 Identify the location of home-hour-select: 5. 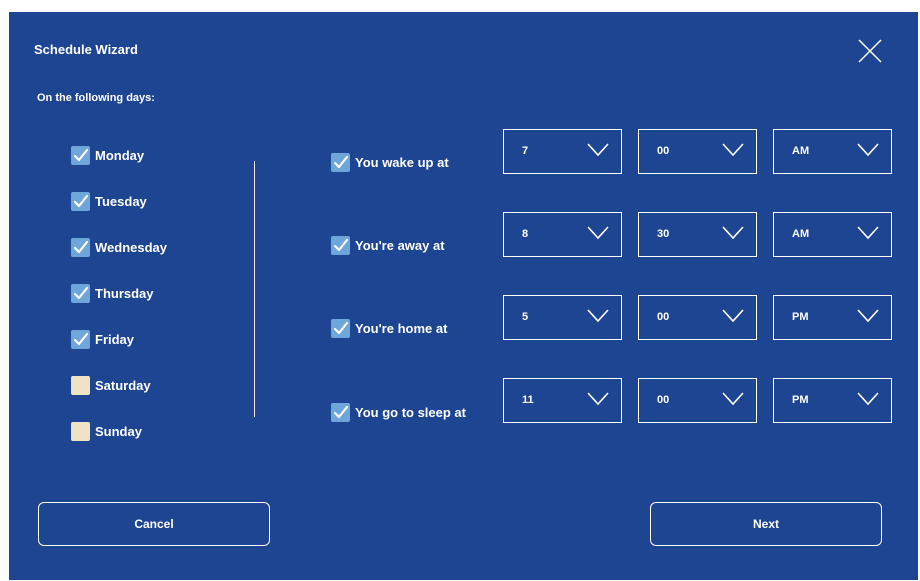
(562, 317).